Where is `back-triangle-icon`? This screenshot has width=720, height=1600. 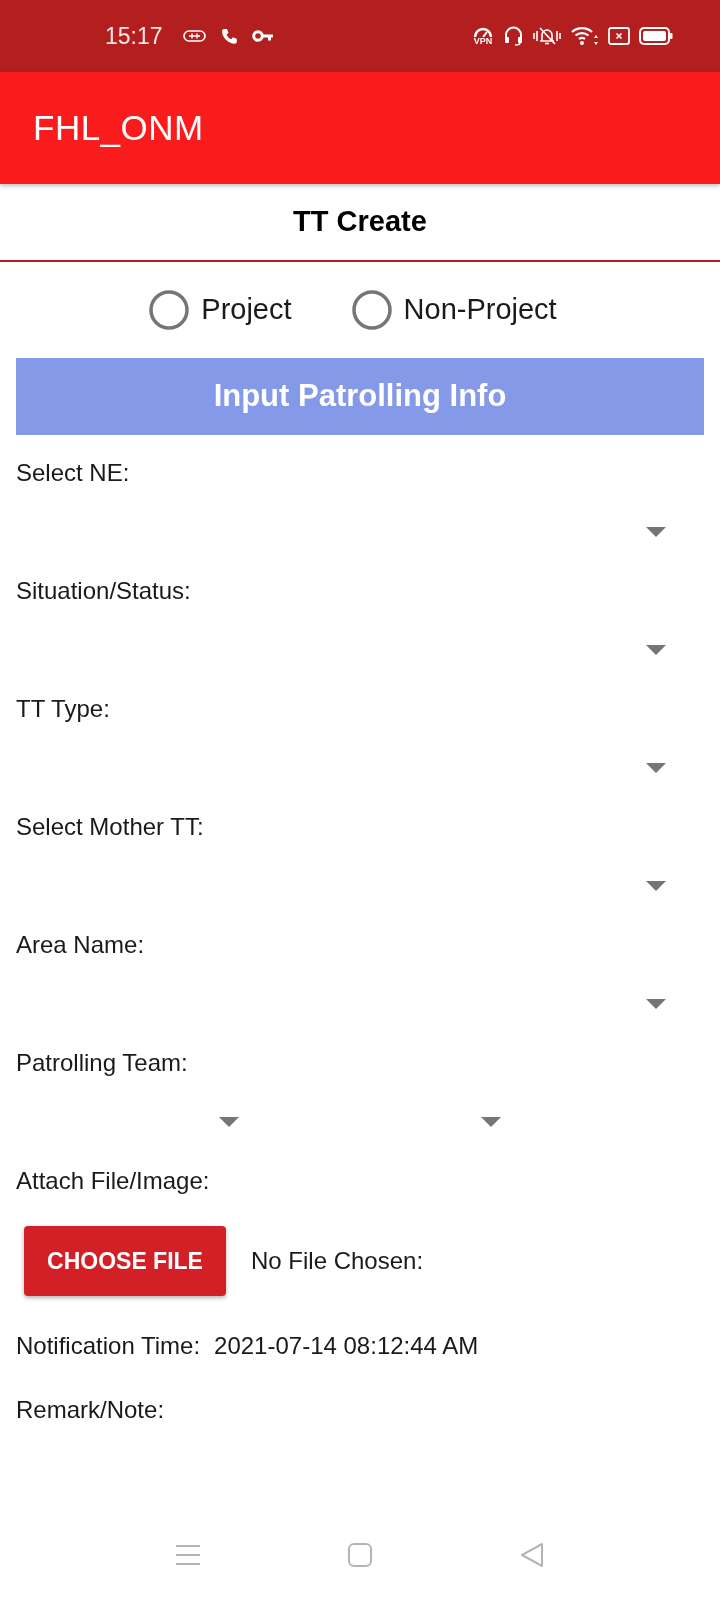
back-triangle-icon is located at coordinates (532, 1555).